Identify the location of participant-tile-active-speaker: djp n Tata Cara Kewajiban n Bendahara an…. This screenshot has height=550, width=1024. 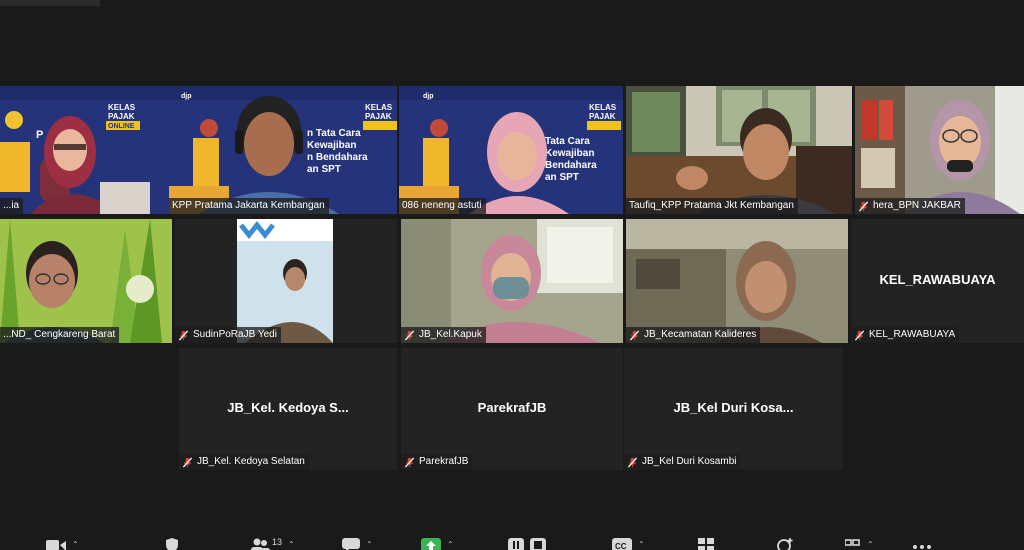
(283, 150).